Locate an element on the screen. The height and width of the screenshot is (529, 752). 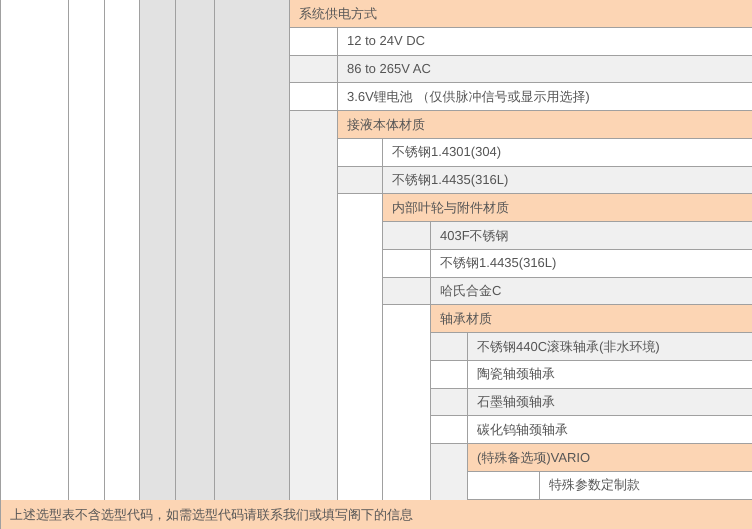
section-header: 系统供电方式 is located at coordinates (521, 14).